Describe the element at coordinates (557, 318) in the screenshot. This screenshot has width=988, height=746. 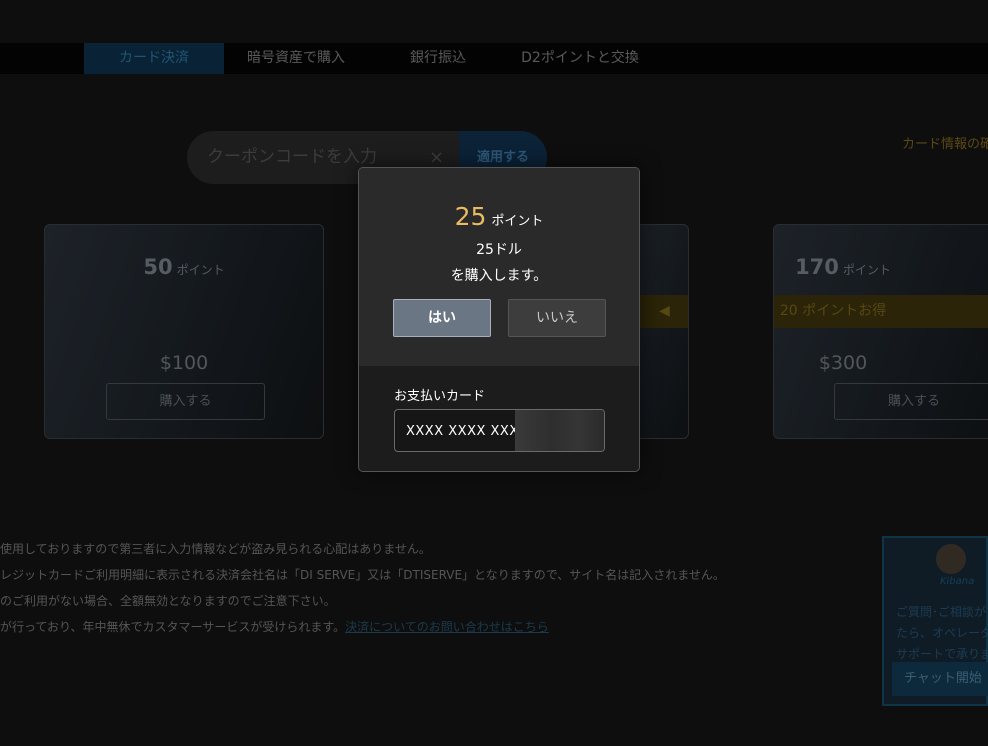
I see `no-button: いいえ` at that location.